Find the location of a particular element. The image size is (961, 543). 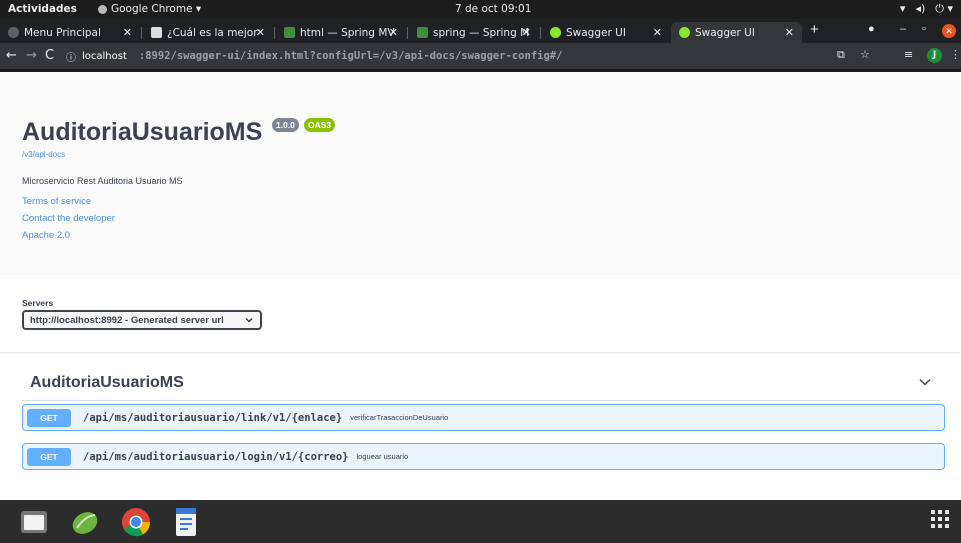

tab-label: Menu Principal is located at coordinates (62, 32).